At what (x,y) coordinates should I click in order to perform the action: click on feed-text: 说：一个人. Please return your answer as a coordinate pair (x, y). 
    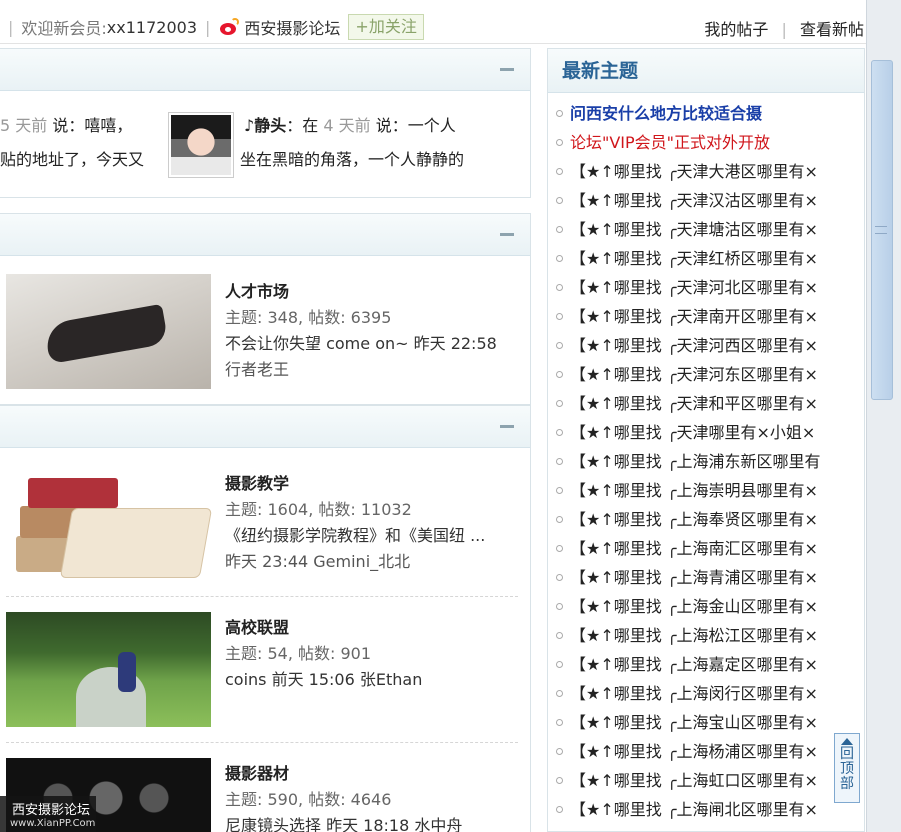
    Looking at the image, I should click on (415, 125).